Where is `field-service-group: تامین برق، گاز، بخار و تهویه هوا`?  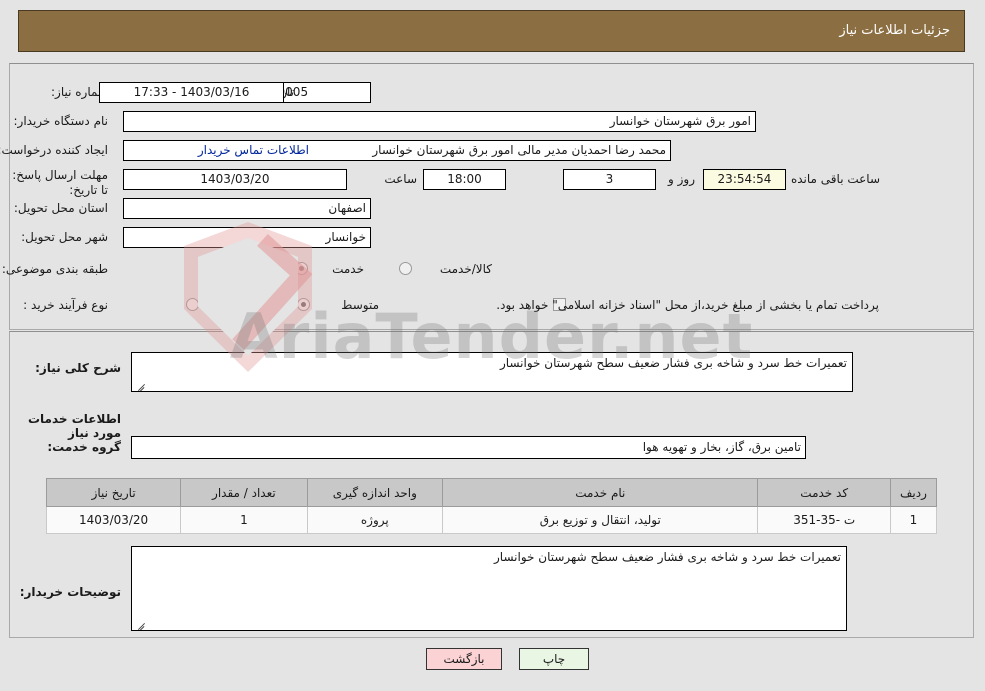
field-service-group: تامین برق، گاز، بخار و تهویه هوا is located at coordinates (469, 447).